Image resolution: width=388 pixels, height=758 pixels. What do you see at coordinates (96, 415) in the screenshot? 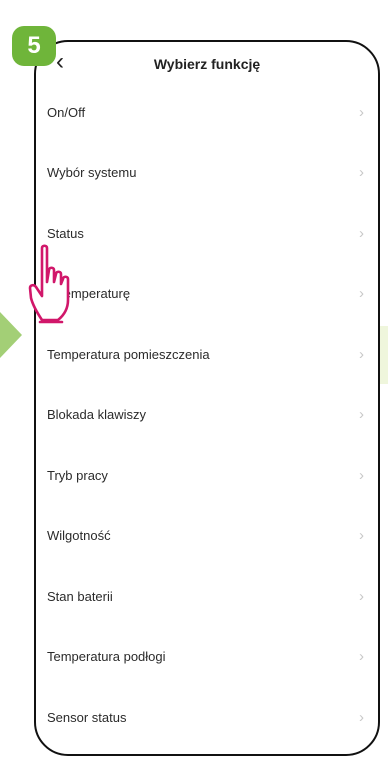
I see `list-item-label: Blokada klawiszy` at bounding box center [96, 415].